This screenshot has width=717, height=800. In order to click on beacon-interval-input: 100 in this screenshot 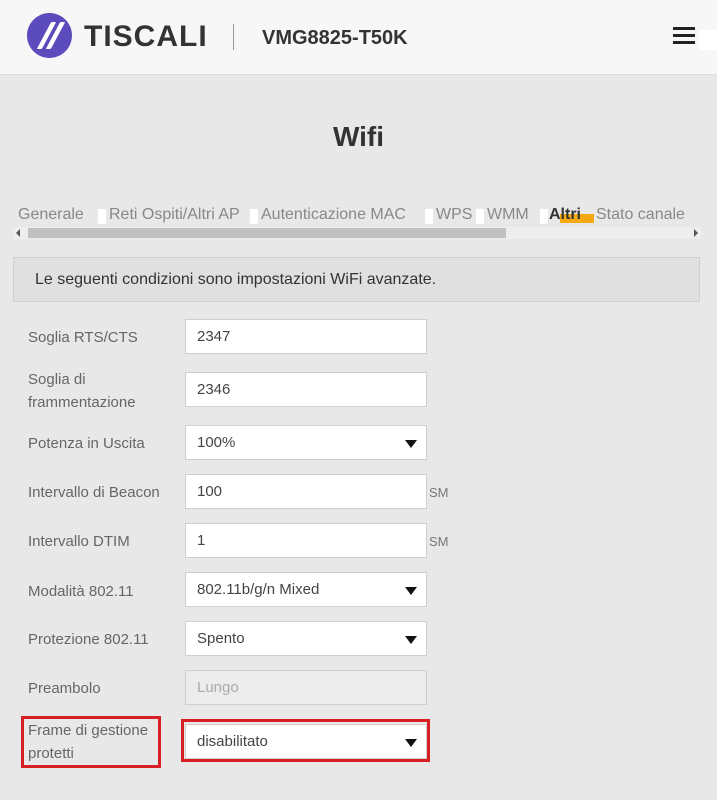, I will do `click(306, 491)`.